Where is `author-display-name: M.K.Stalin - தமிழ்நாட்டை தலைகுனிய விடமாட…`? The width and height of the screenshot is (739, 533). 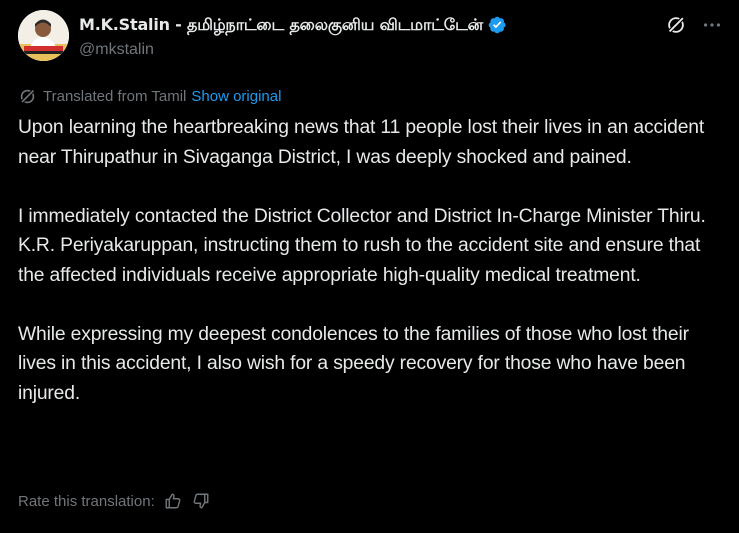
author-display-name: M.K.Stalin - தமிழ்நாட்டை தலைகுனிய விடமாட… is located at coordinates (281, 25).